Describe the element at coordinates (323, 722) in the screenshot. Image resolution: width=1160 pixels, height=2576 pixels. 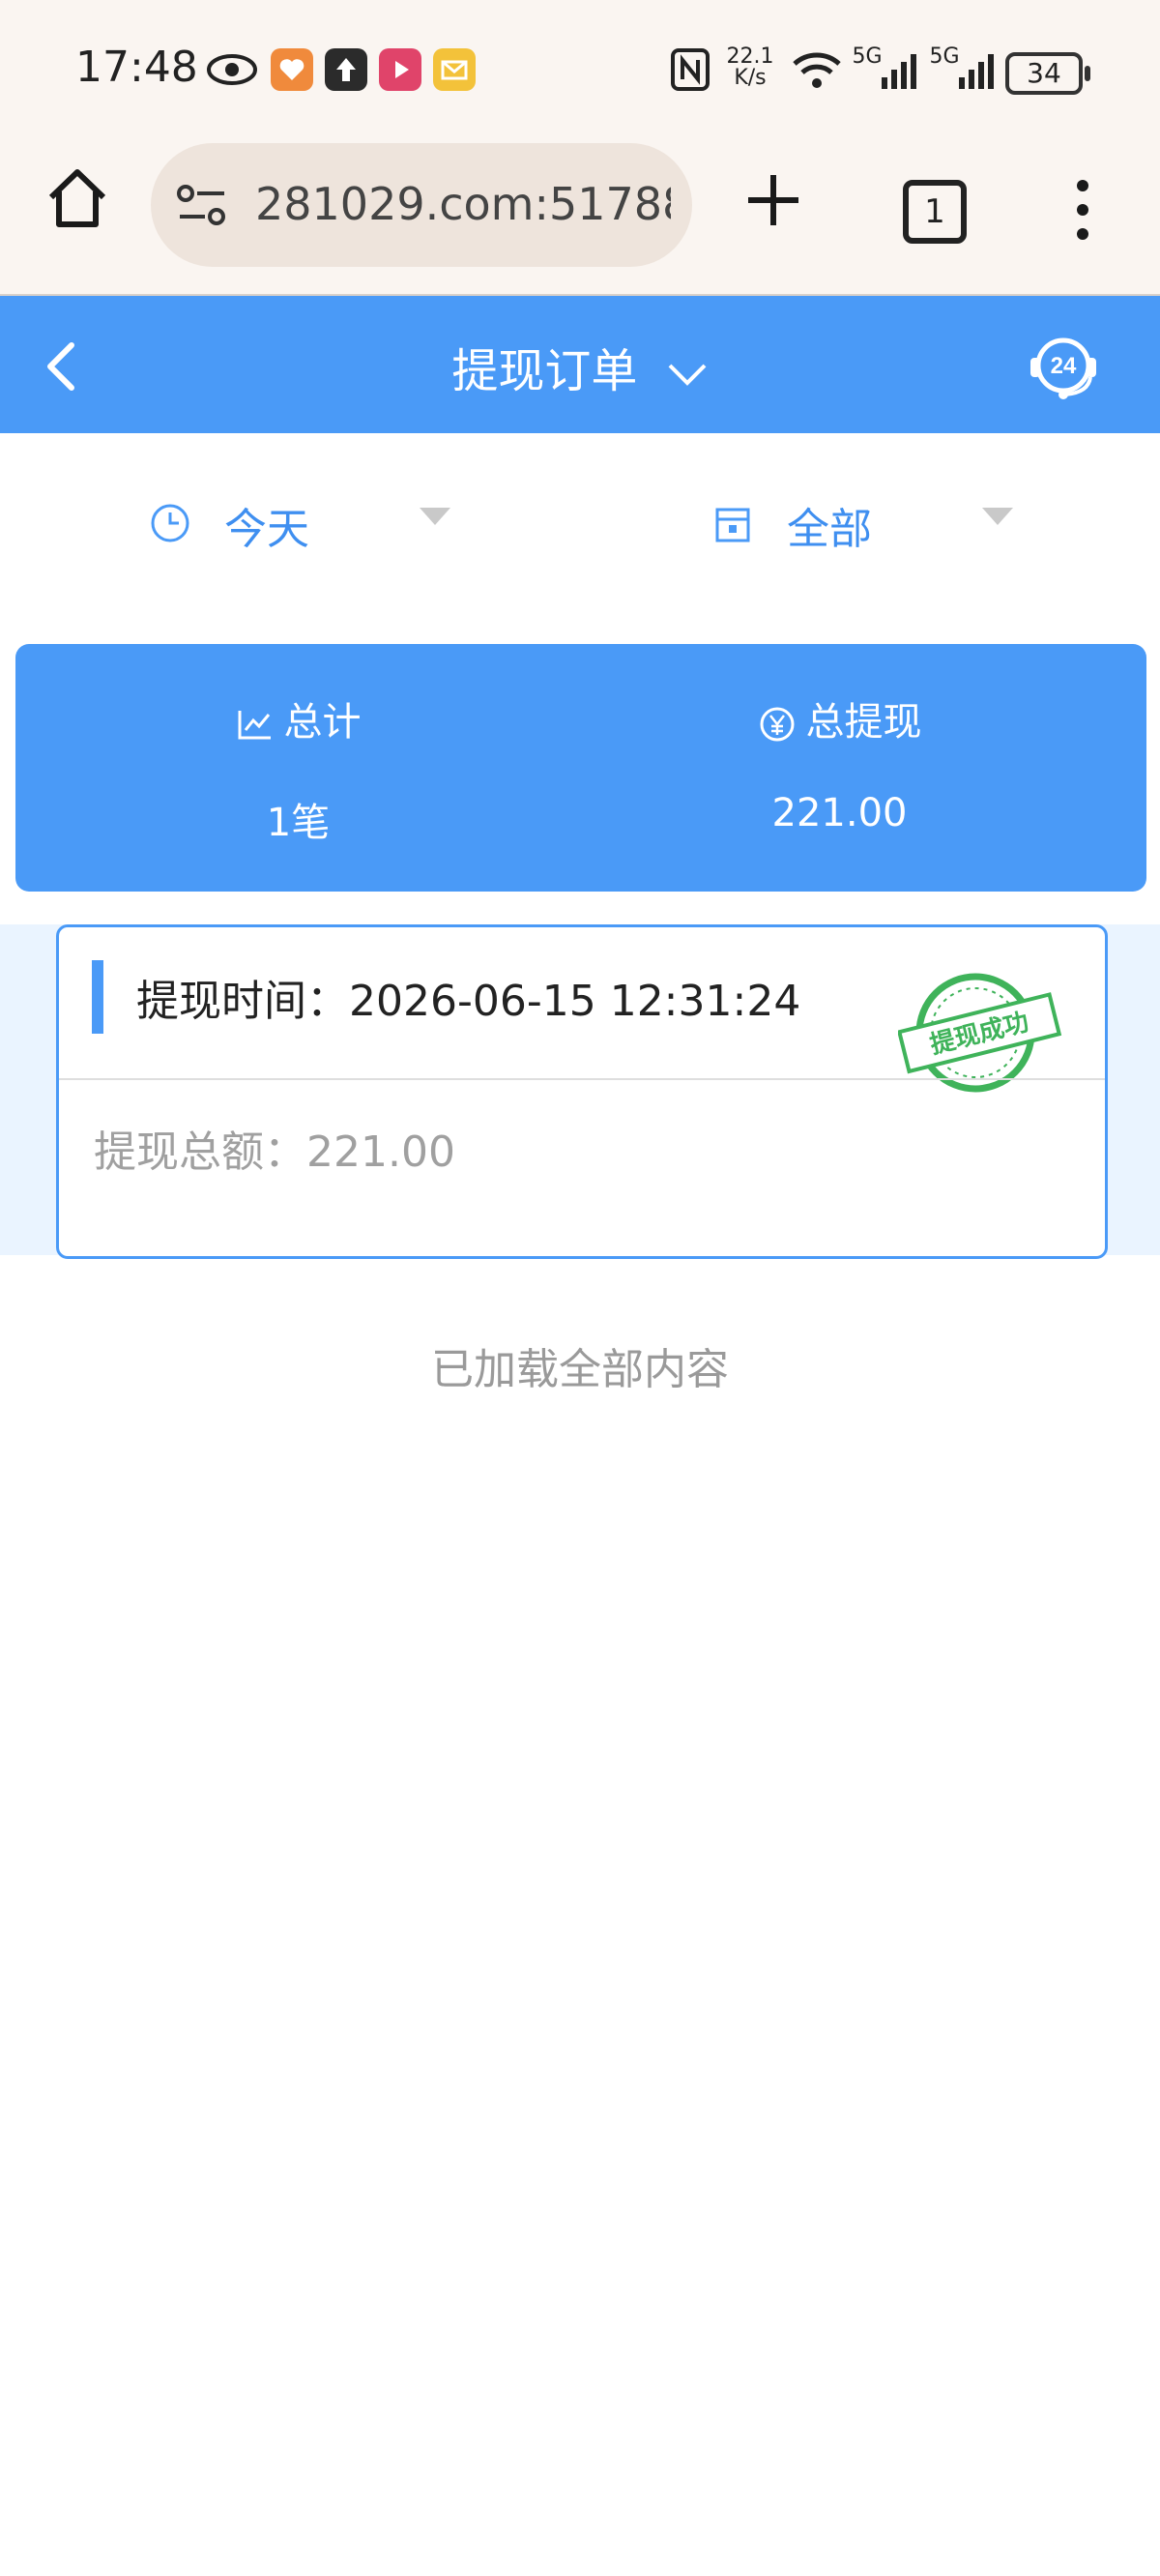
I see `summary-total-label: 总计` at that location.